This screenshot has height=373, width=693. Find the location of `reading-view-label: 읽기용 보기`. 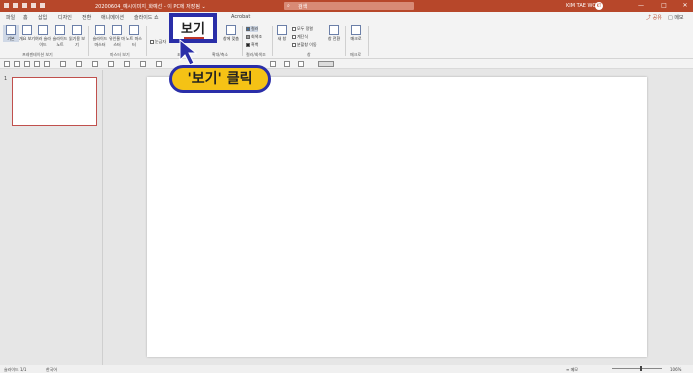

reading-view-label: 읽기용 보기 is located at coordinates (77, 41).